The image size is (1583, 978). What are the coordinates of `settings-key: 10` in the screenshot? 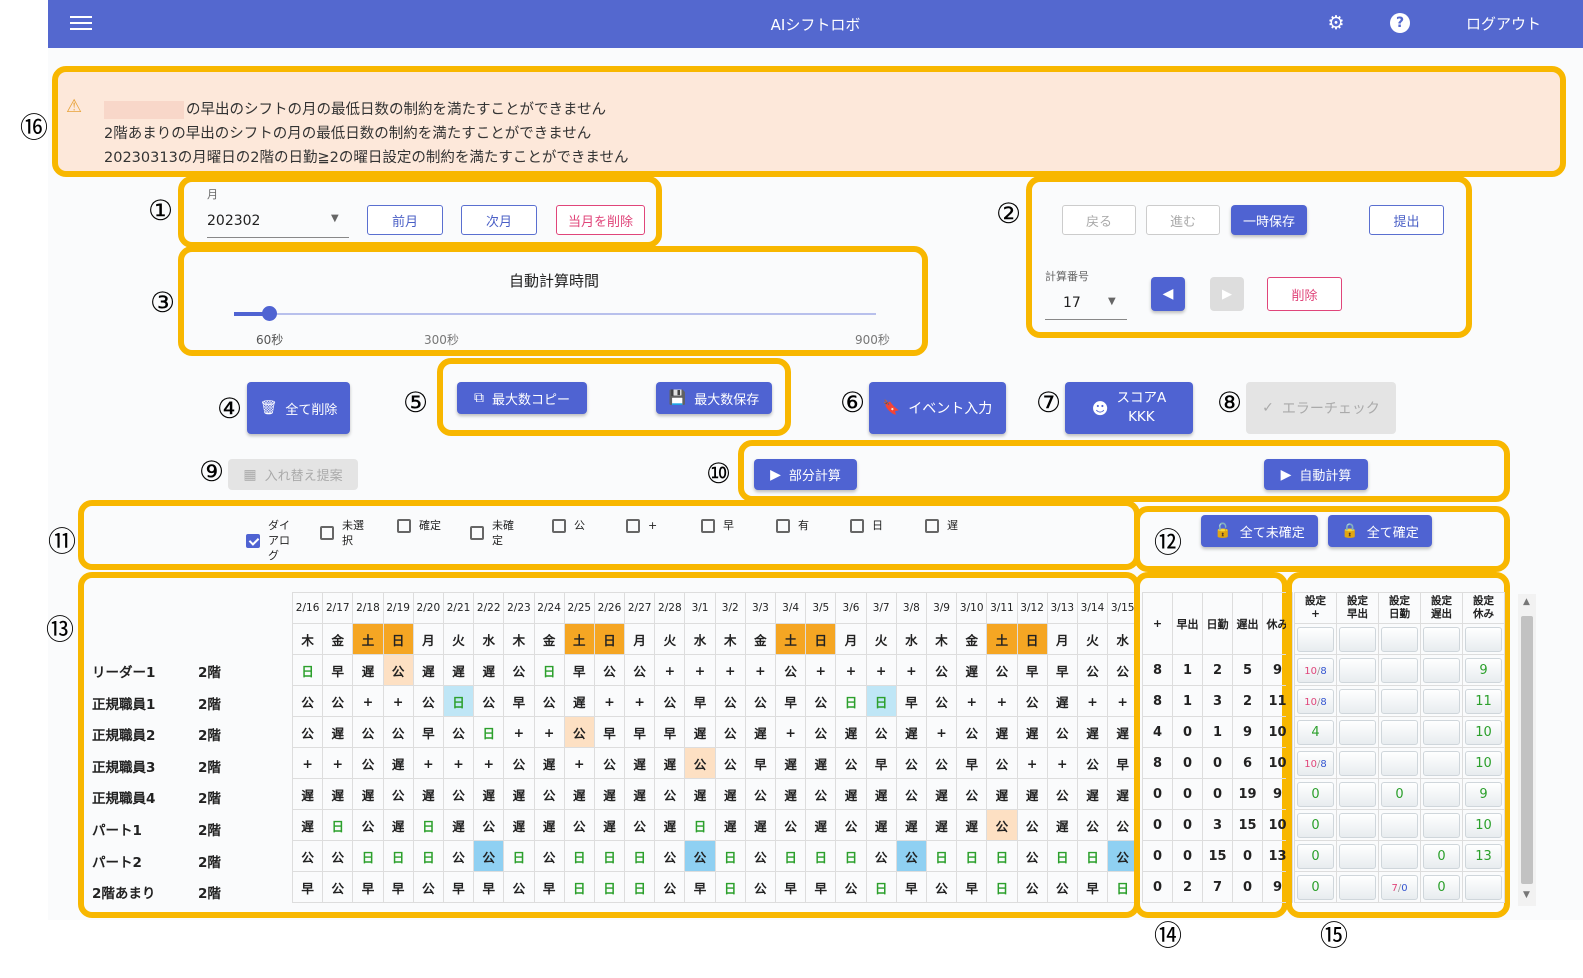 It's located at (1483, 825).